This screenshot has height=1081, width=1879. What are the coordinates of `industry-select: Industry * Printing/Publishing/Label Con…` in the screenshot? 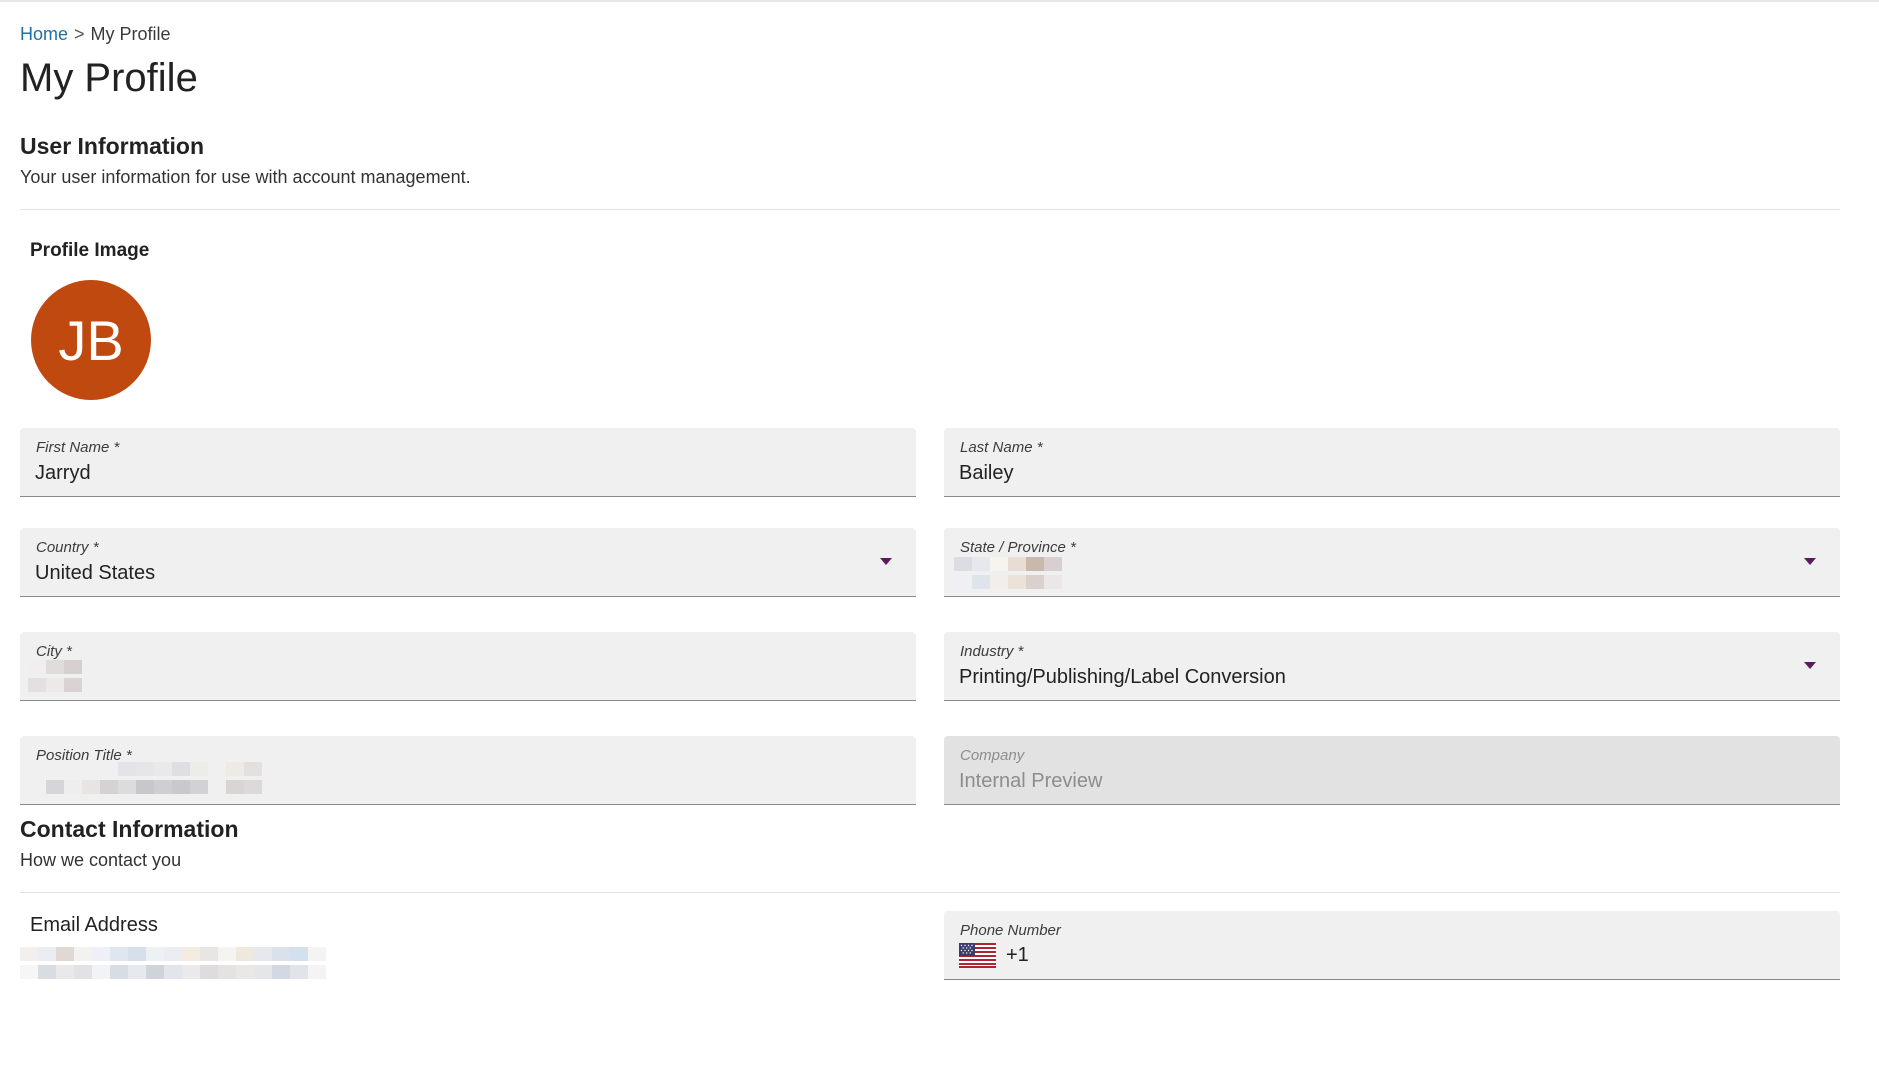 It's located at (1392, 666).